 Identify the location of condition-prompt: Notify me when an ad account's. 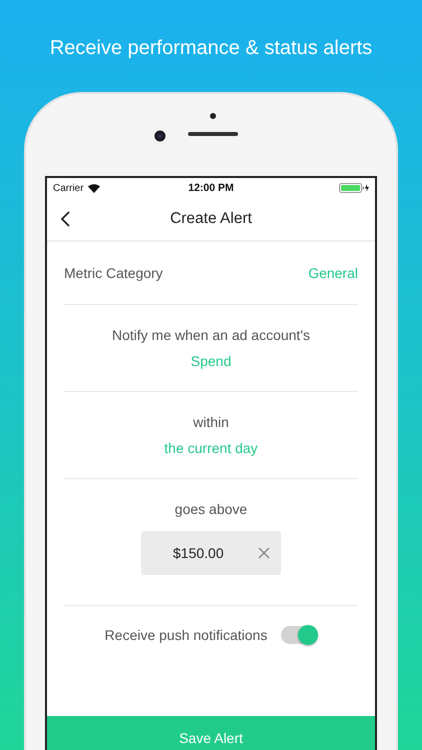
(211, 335).